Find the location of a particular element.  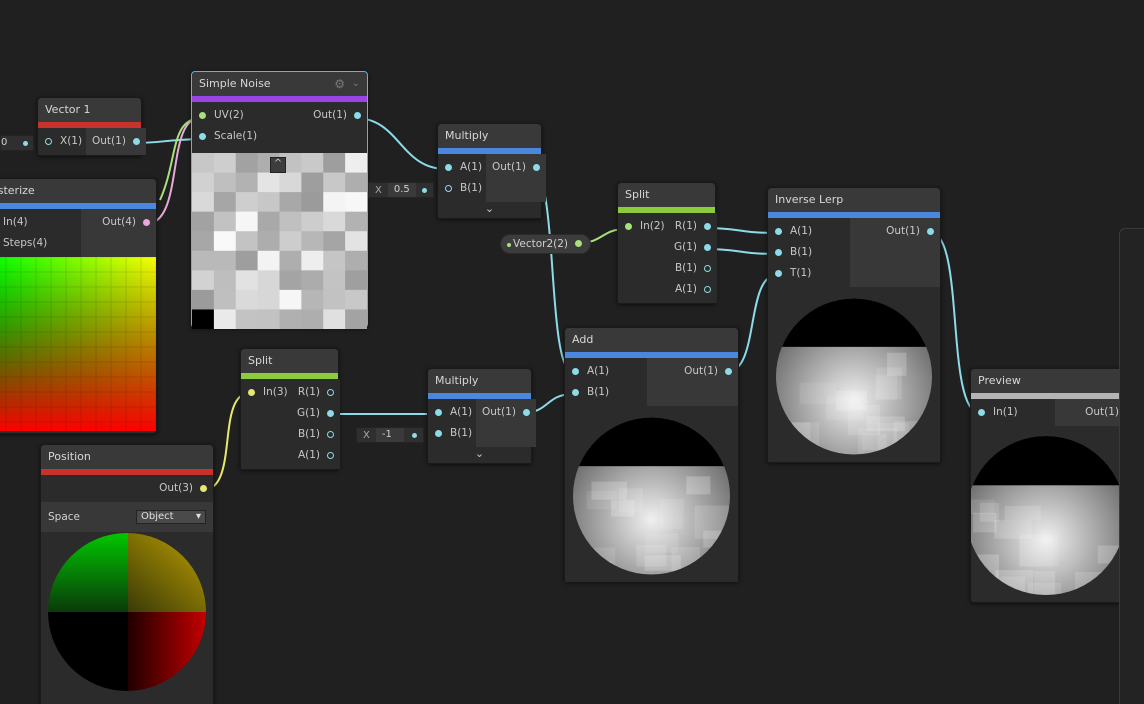

inverse-lerp-preview is located at coordinates (854, 374).